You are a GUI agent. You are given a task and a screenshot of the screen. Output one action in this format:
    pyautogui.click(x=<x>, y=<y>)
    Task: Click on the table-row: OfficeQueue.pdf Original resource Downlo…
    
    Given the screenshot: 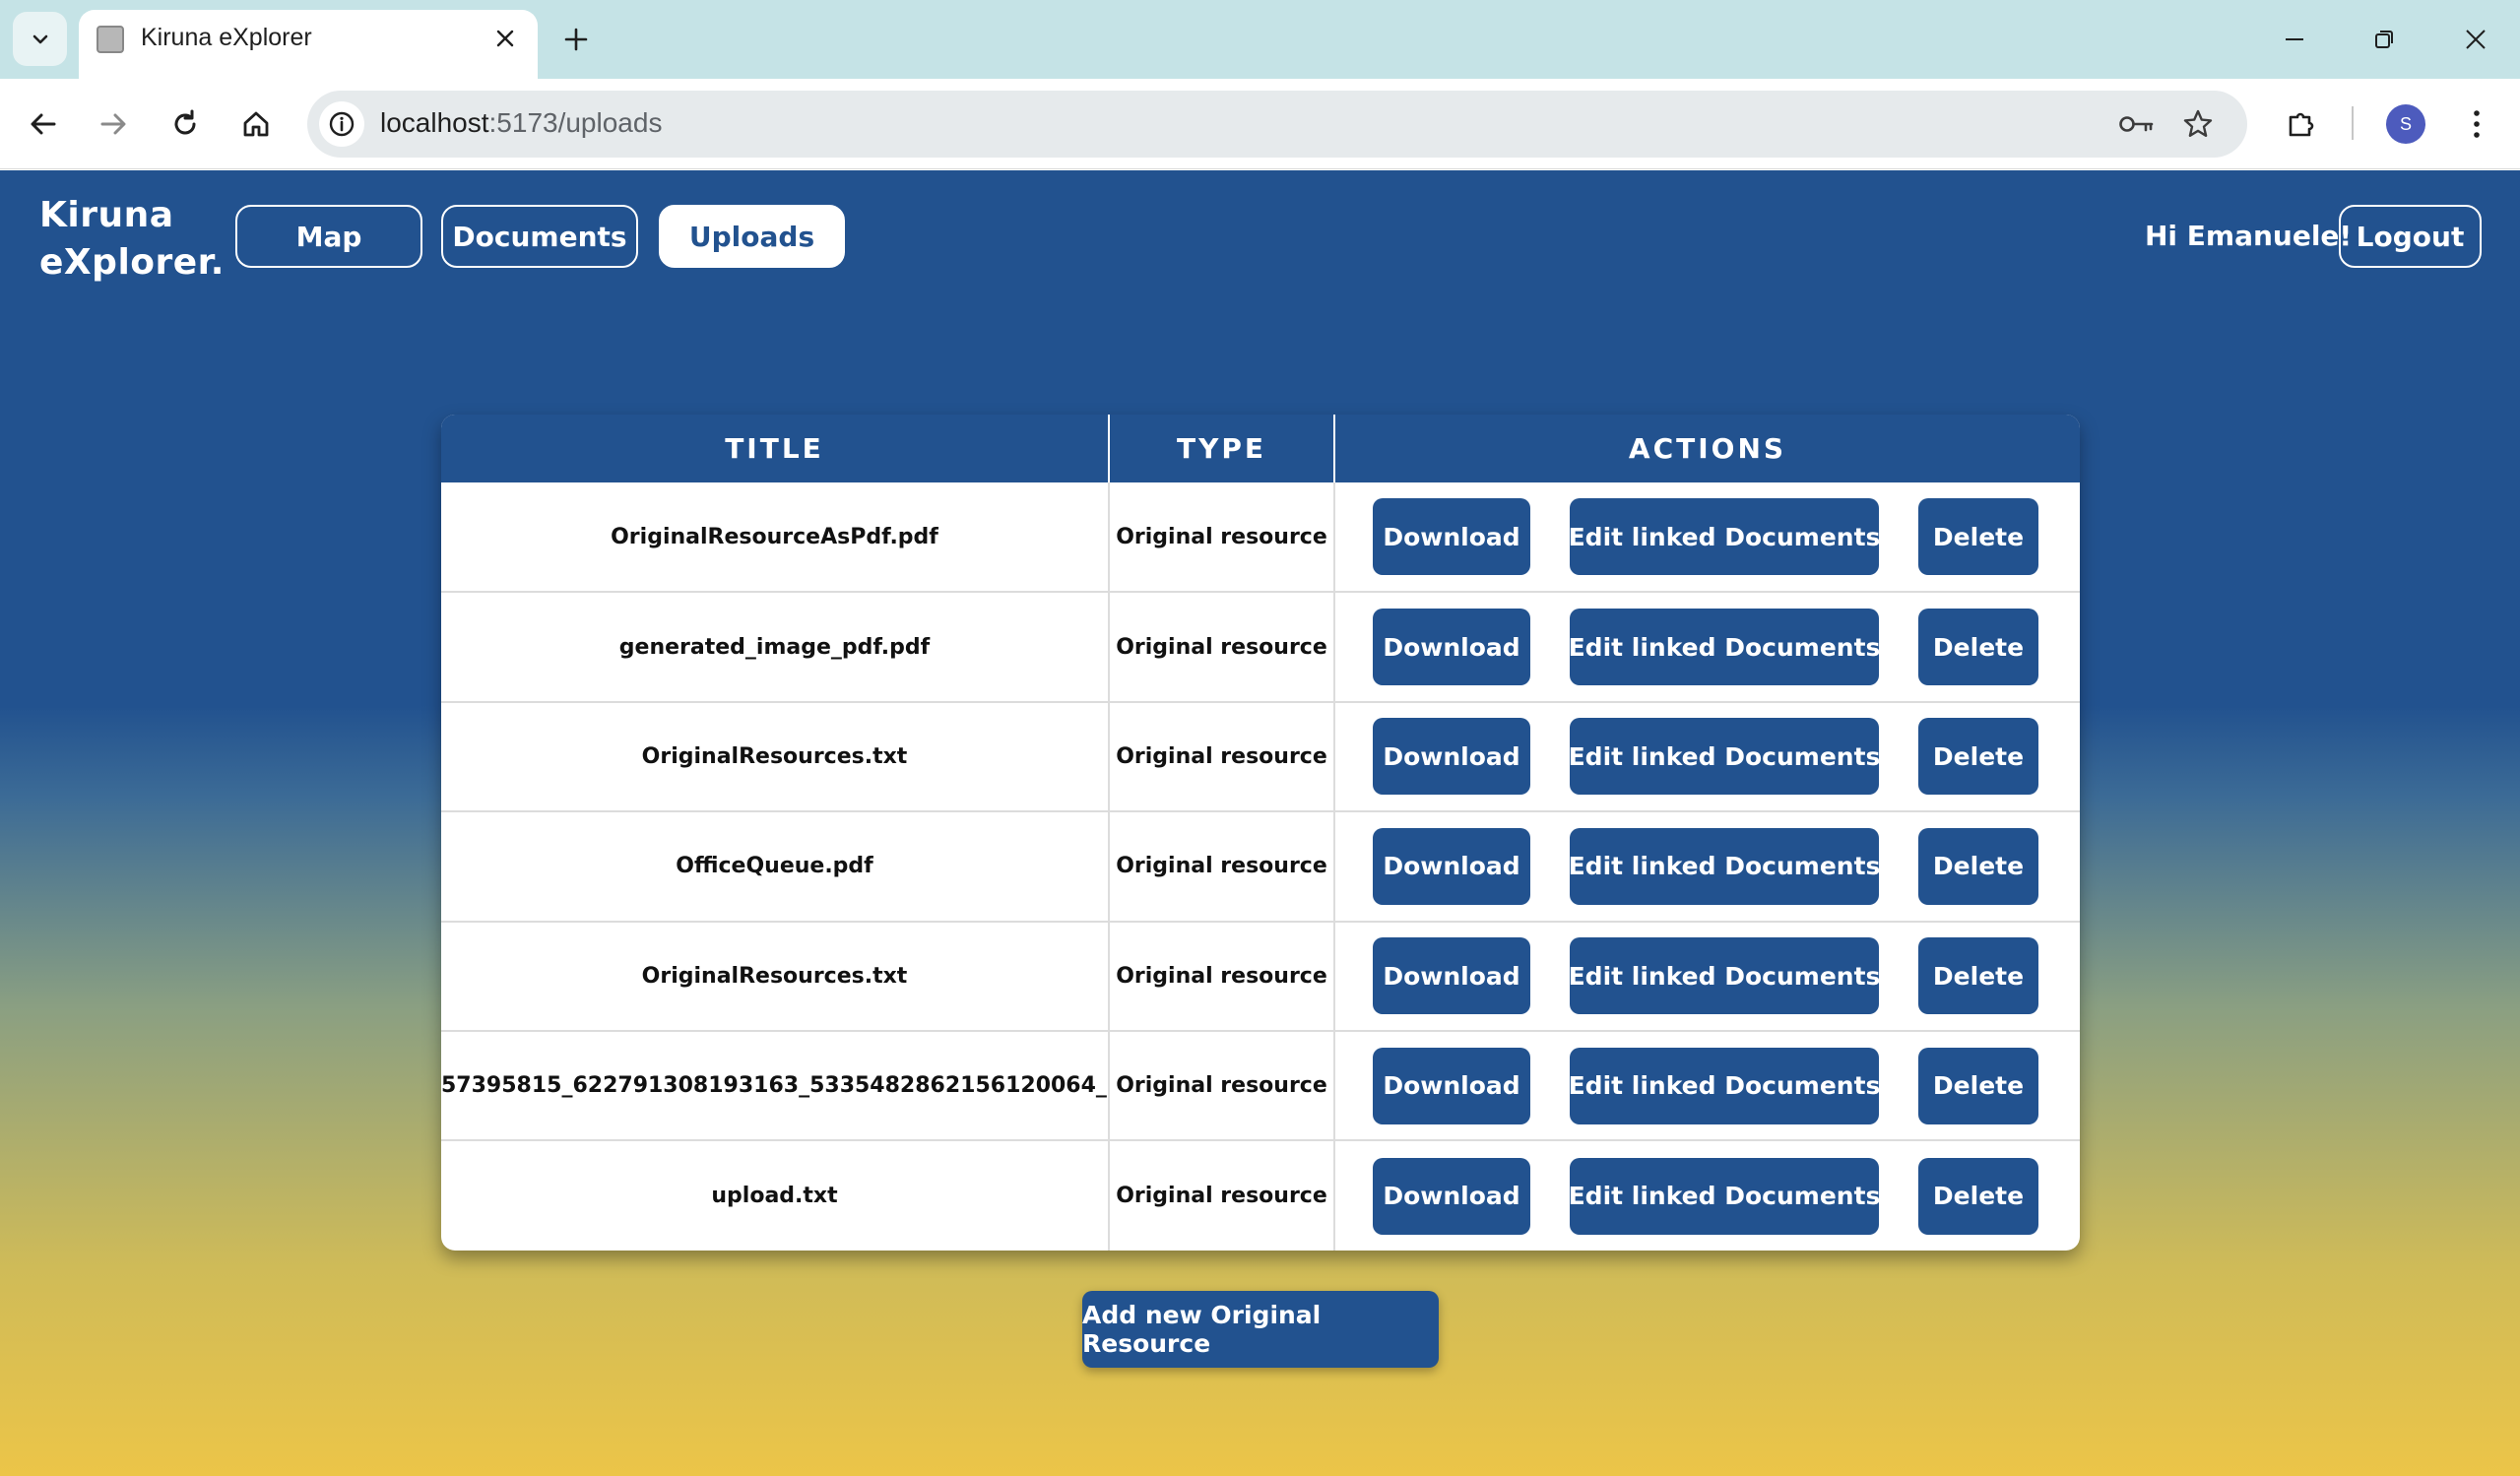 What is the action you would take?
    pyautogui.click(x=1260, y=866)
    